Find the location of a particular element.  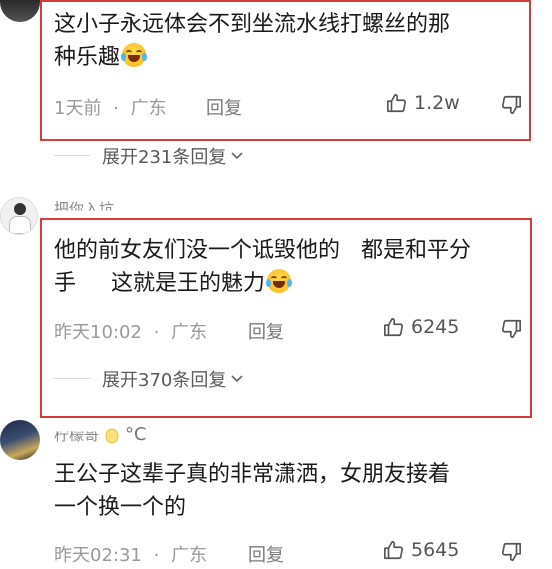

comment-text: 王公子这辈子真的非常潇洒，女朋友接着 一个换一个的 is located at coordinates (252, 491).